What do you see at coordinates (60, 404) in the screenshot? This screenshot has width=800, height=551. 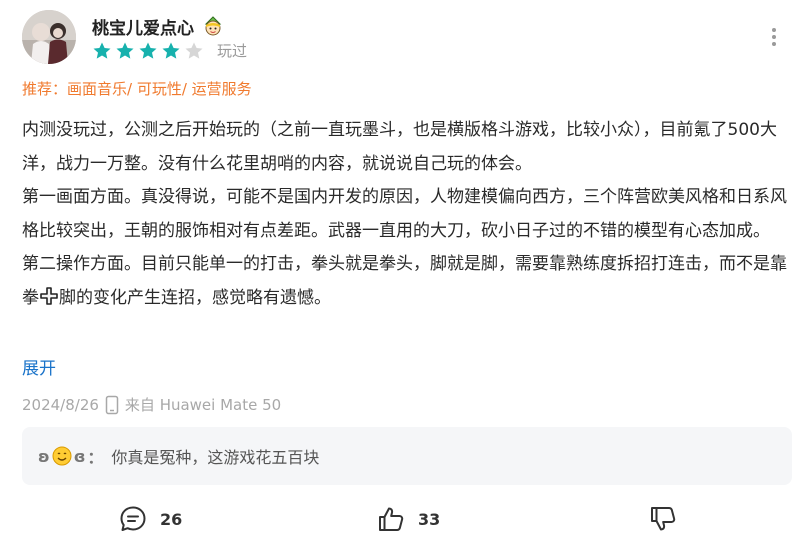 I see `review-date: 2024/8/26` at bounding box center [60, 404].